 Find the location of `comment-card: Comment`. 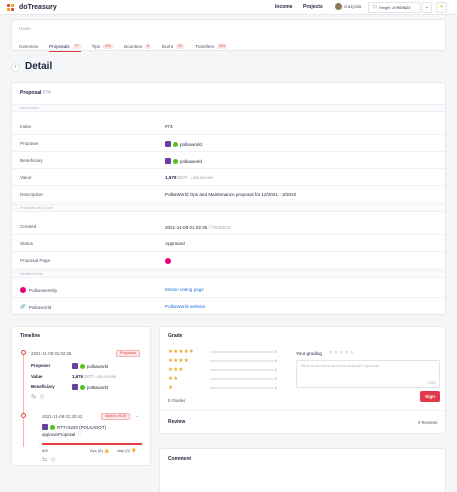

comment-card: Comment is located at coordinates (302, 470).